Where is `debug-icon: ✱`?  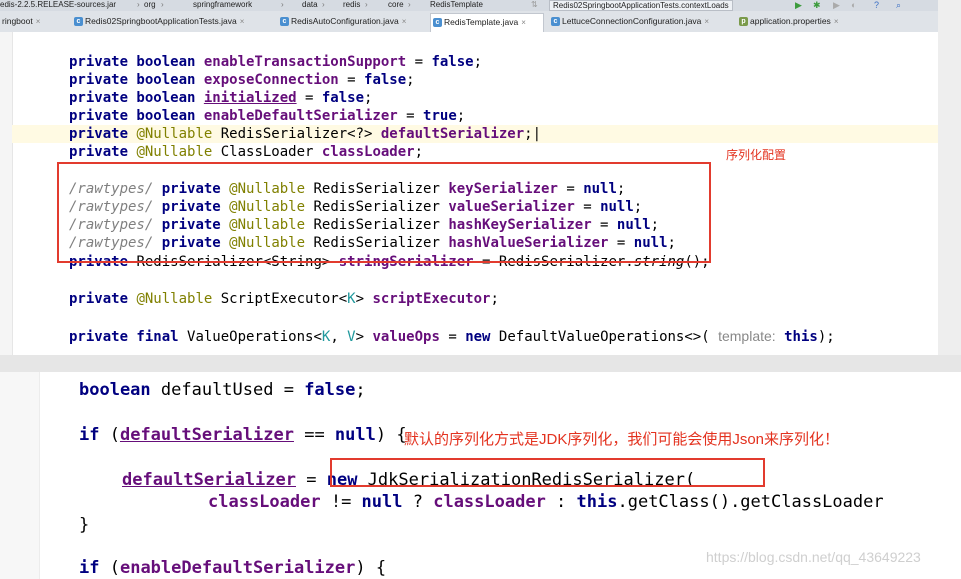
debug-icon: ✱ is located at coordinates (817, 5).